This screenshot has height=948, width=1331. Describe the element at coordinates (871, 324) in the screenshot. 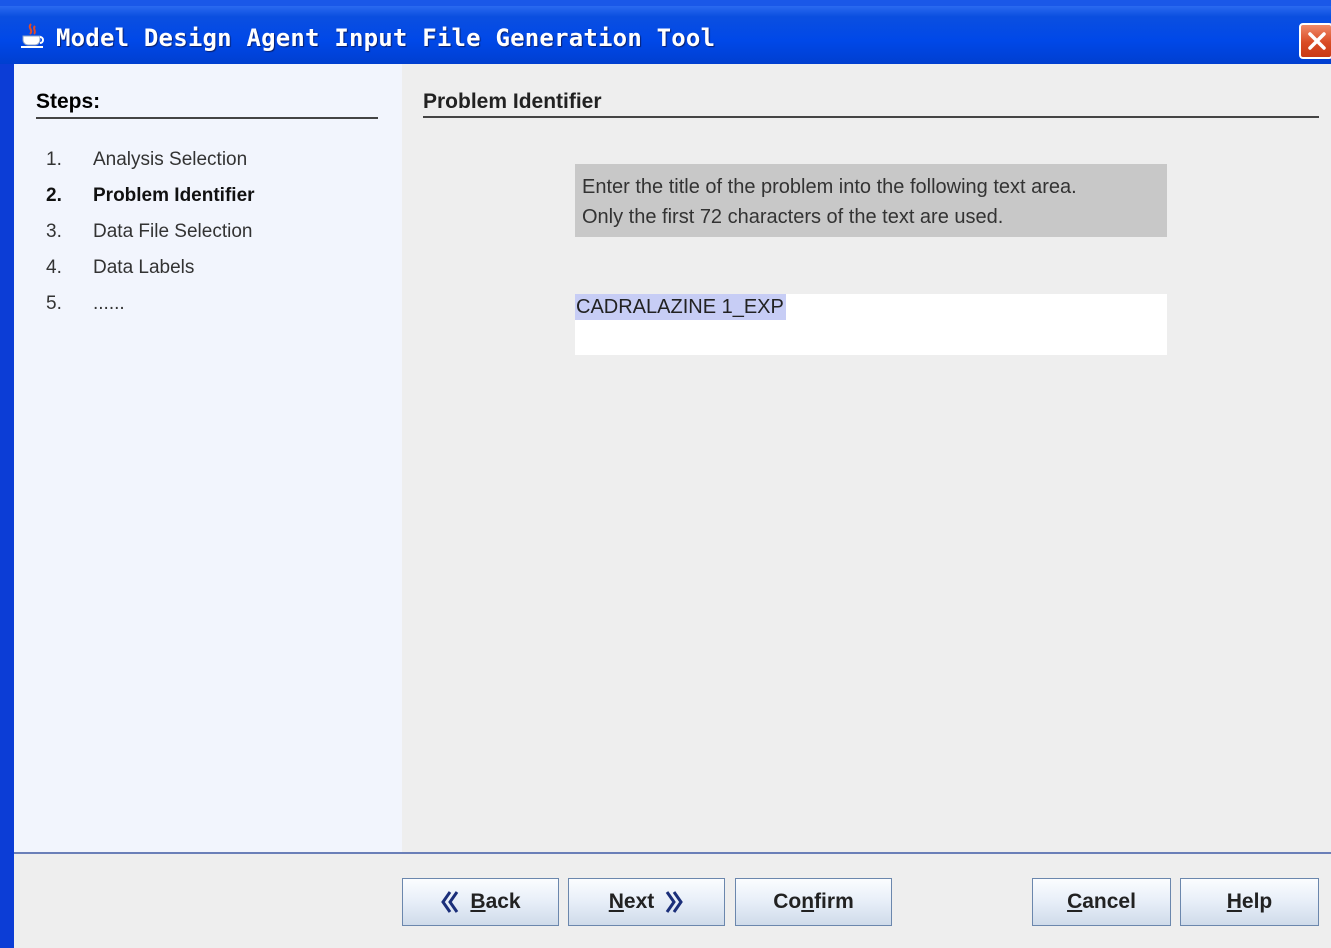

I see `problem-title-textarea: CADRALAZINE 1_EXP` at that location.